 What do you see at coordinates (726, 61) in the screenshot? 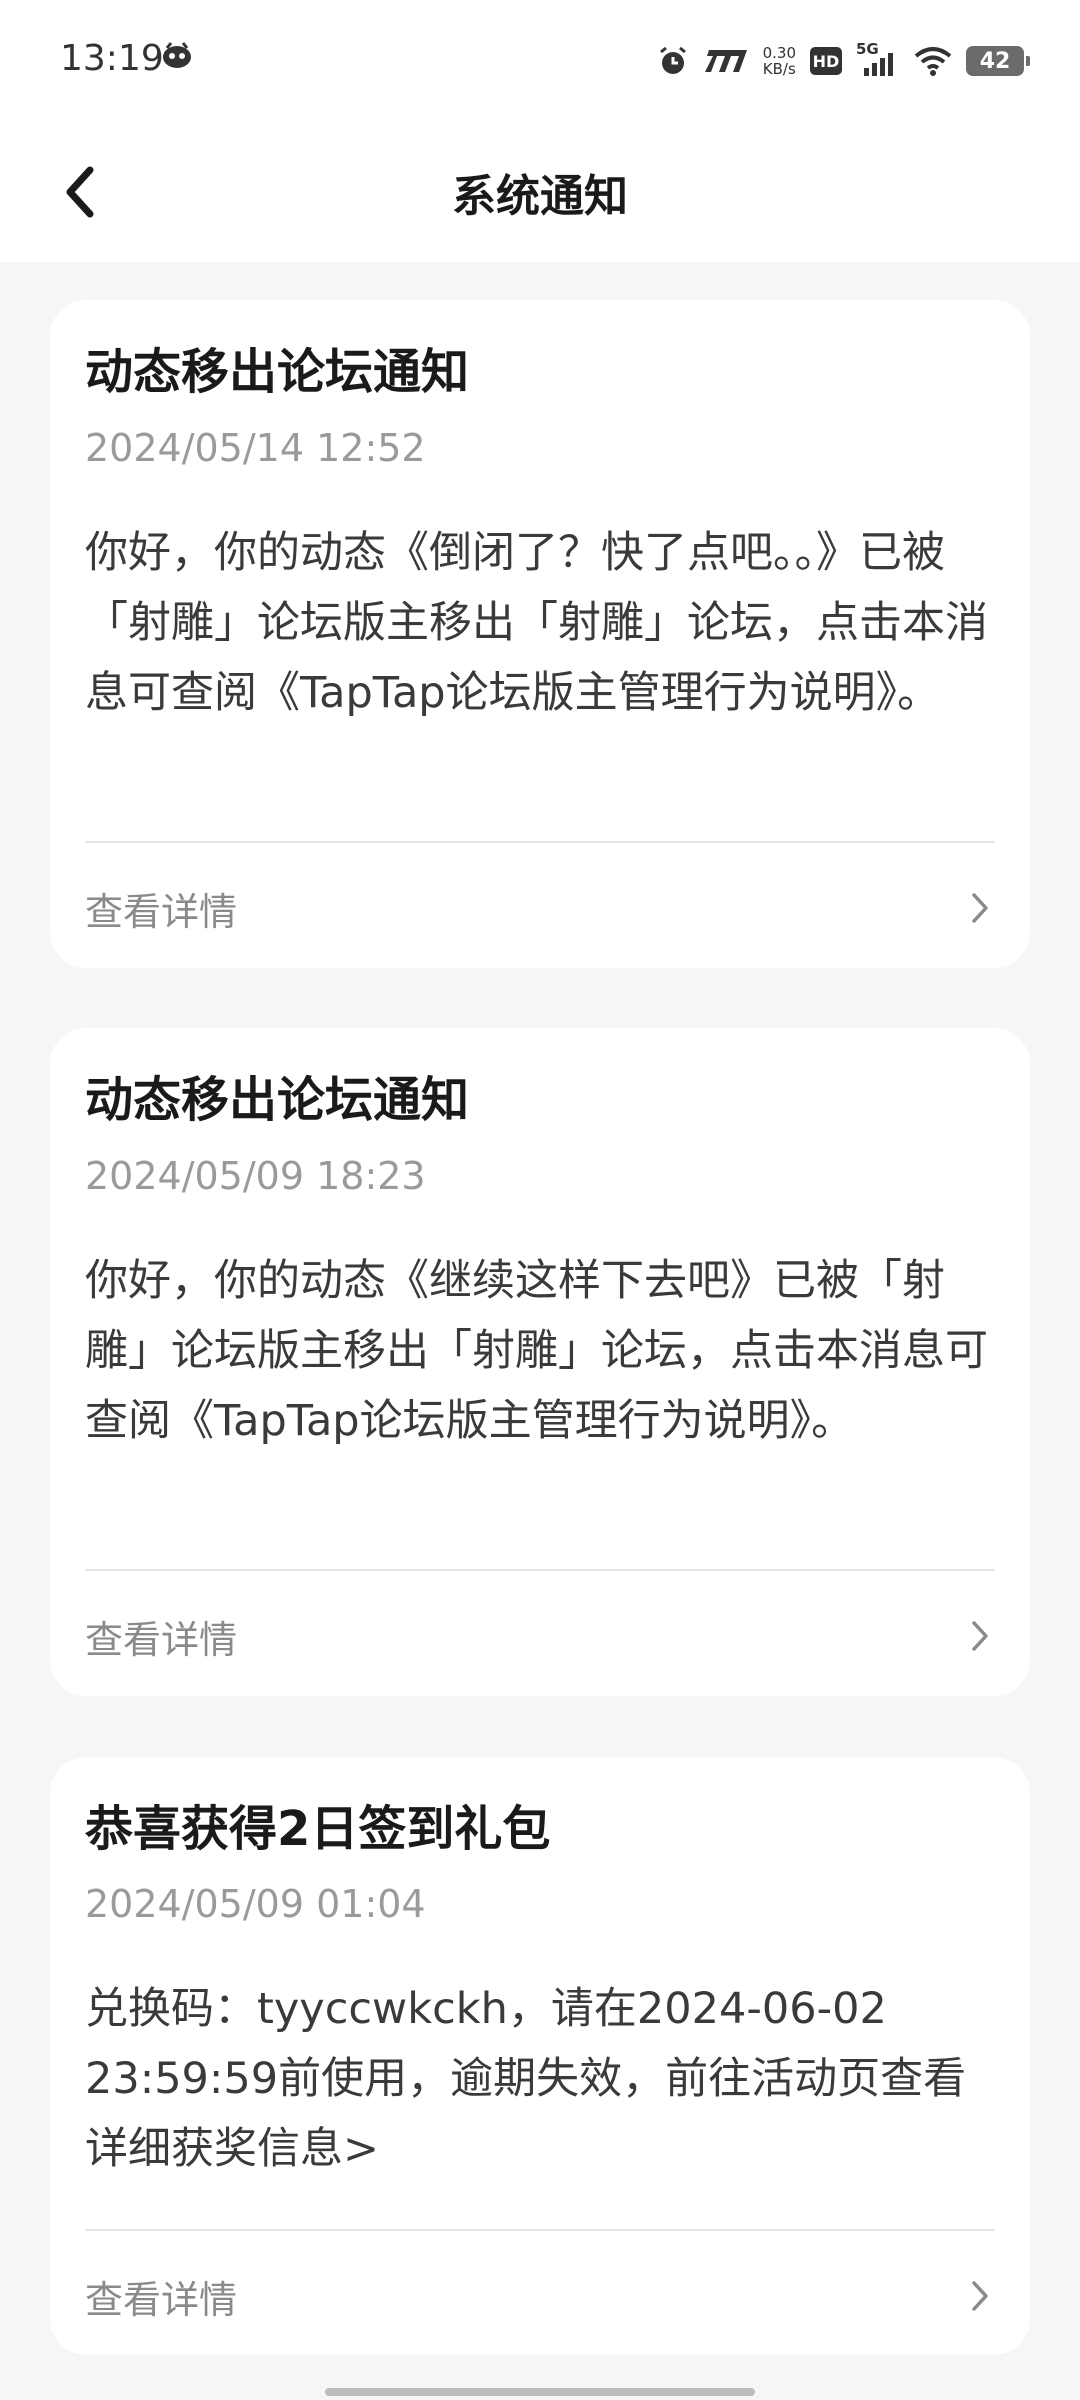
I see `carrier-icon` at bounding box center [726, 61].